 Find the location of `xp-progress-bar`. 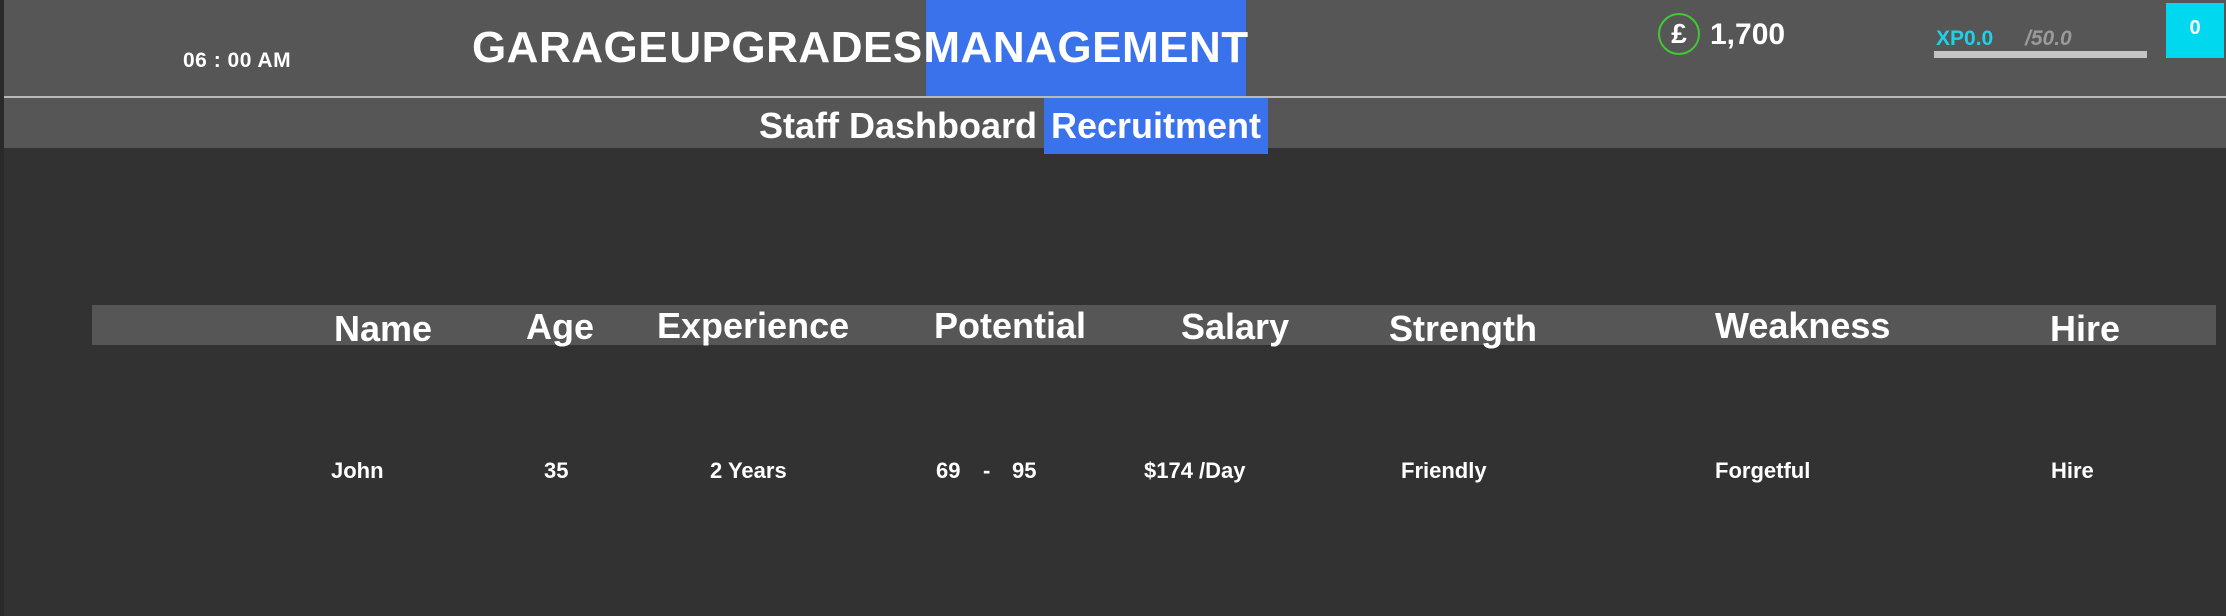

xp-progress-bar is located at coordinates (2040, 54).